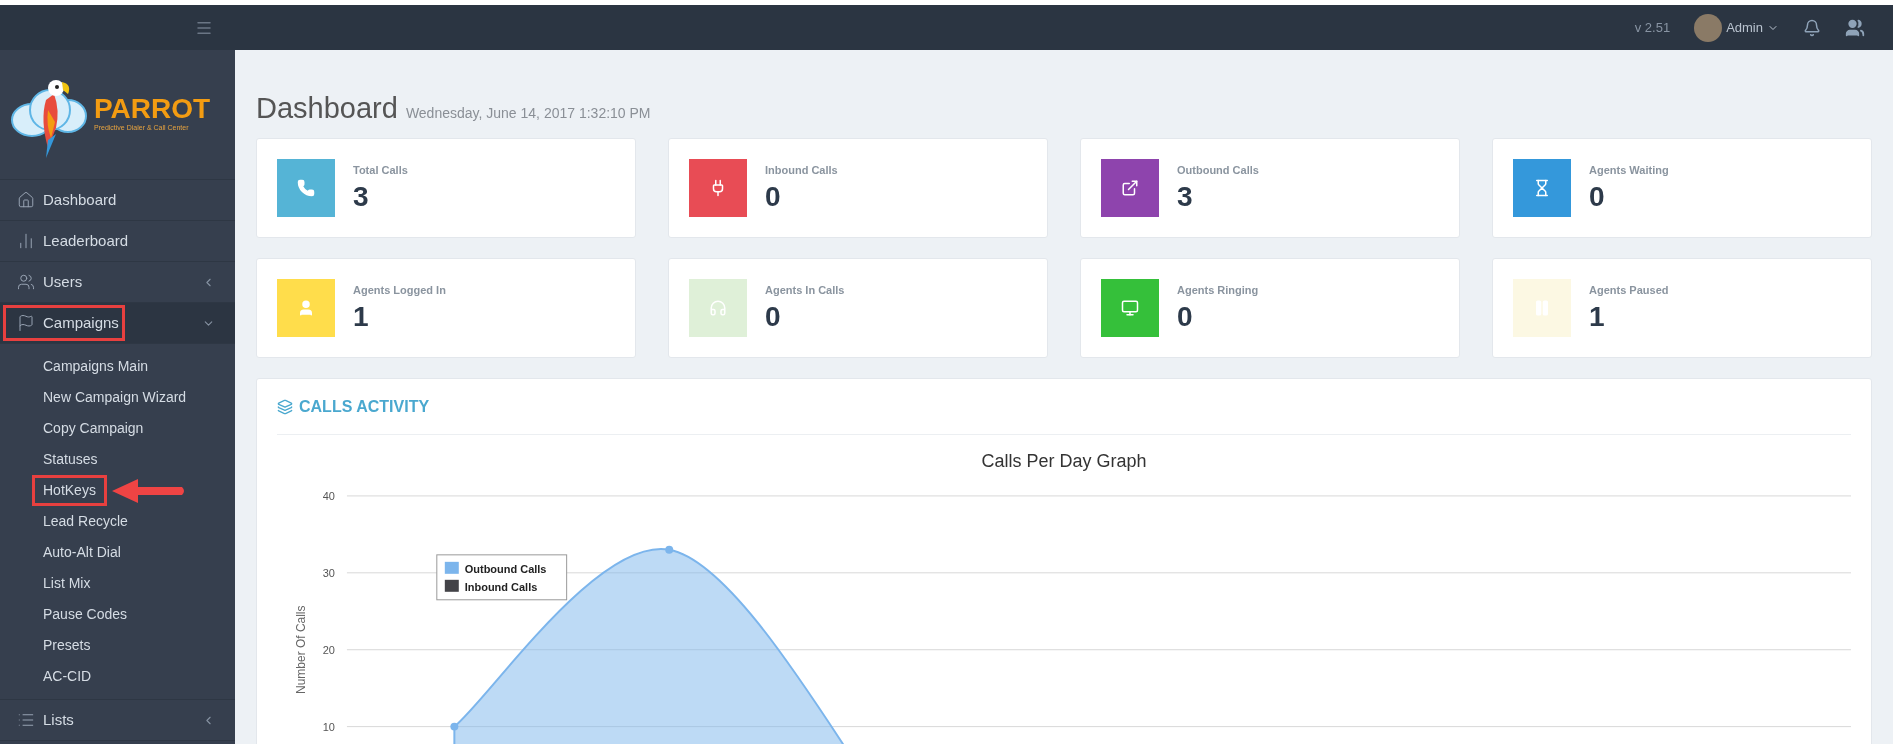  Describe the element at coordinates (505, 568) in the screenshot. I see `legend-label: Outbound Calls` at that location.